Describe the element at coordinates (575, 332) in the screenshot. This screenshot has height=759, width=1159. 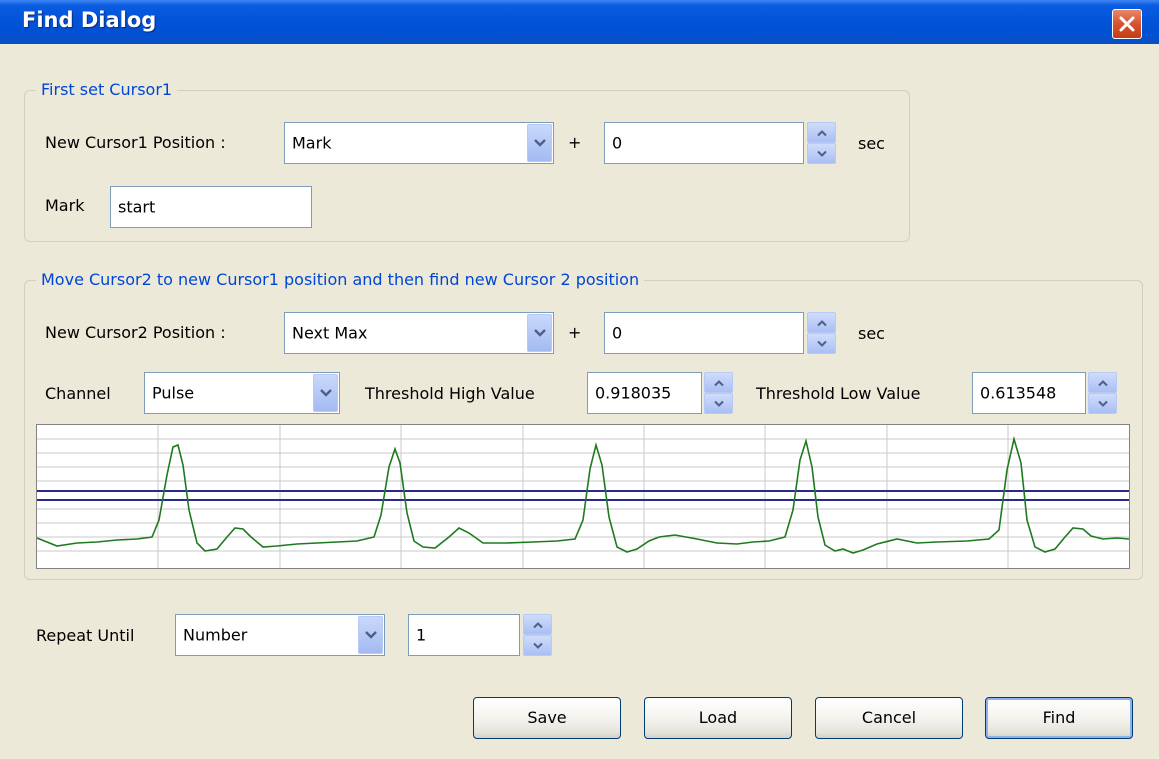
I see `cursor2-plus-sign: +` at that location.